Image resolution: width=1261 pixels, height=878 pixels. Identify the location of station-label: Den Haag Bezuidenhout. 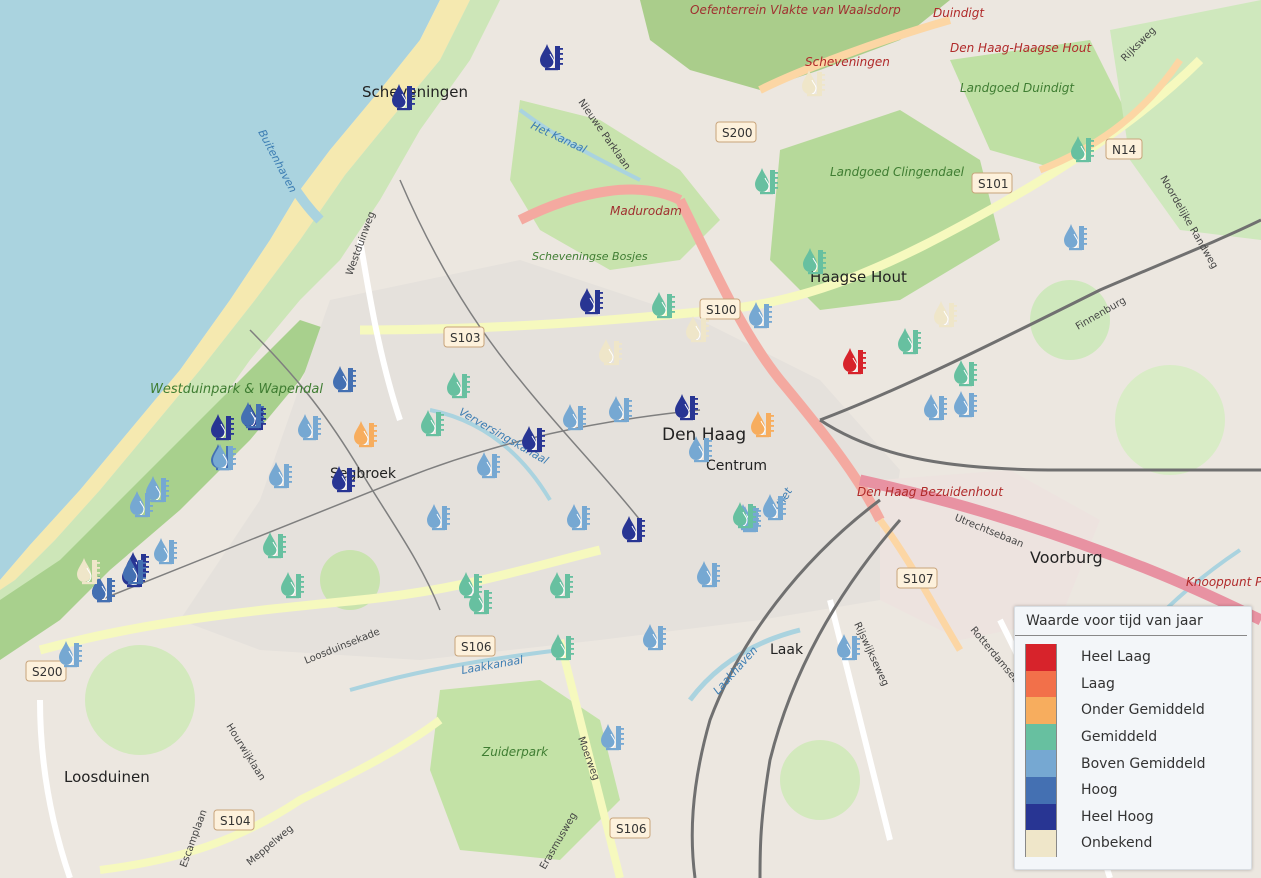
(930, 492).